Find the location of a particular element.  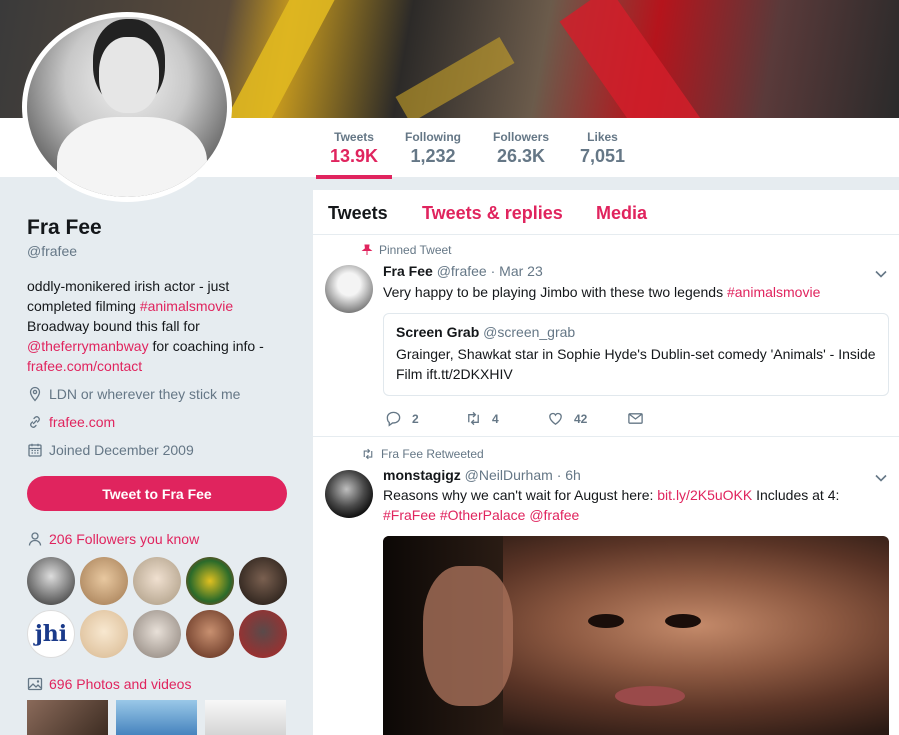

pin-icon is located at coordinates (367, 249).